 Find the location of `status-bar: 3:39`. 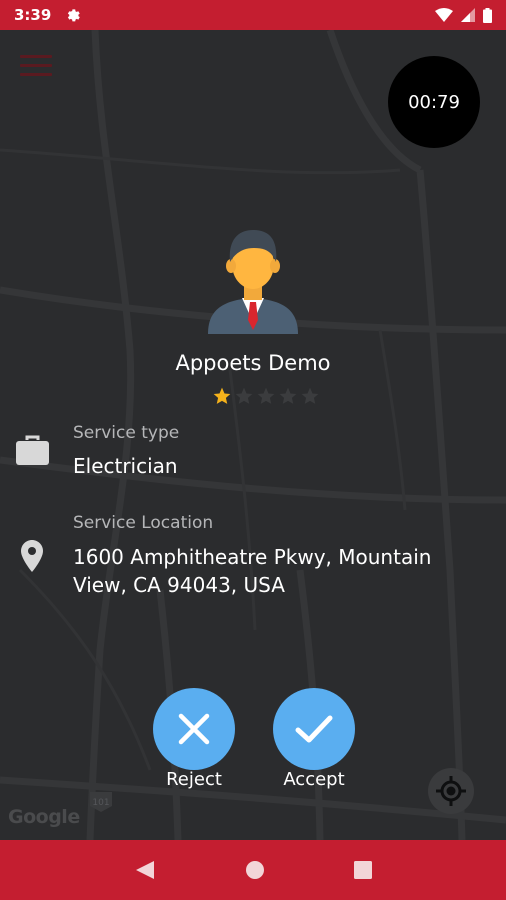

status-bar: 3:39 is located at coordinates (253, 15).